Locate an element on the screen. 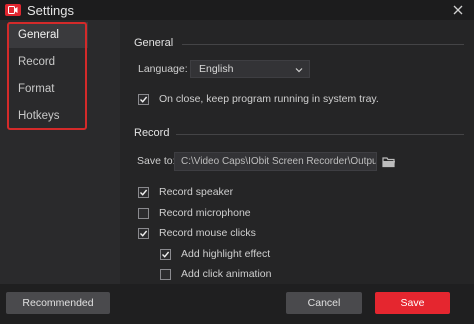  folder-icon is located at coordinates (389, 161).